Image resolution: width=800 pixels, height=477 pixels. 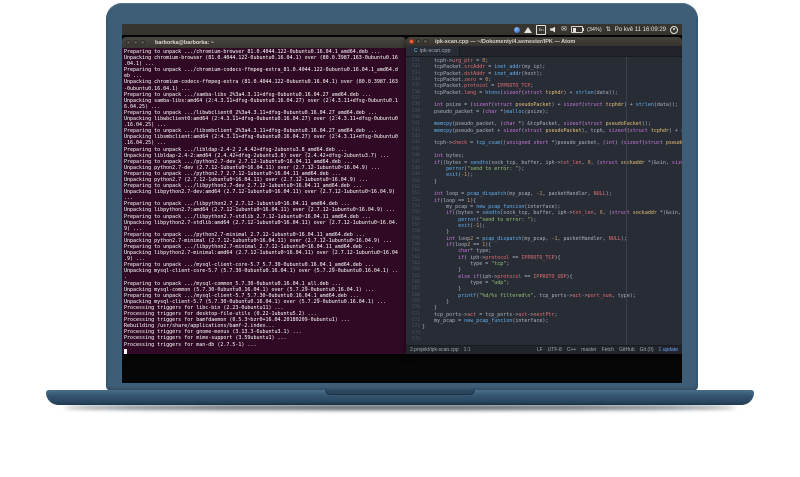 I want to click on terminal-maximize-button, so click(x=142, y=42).